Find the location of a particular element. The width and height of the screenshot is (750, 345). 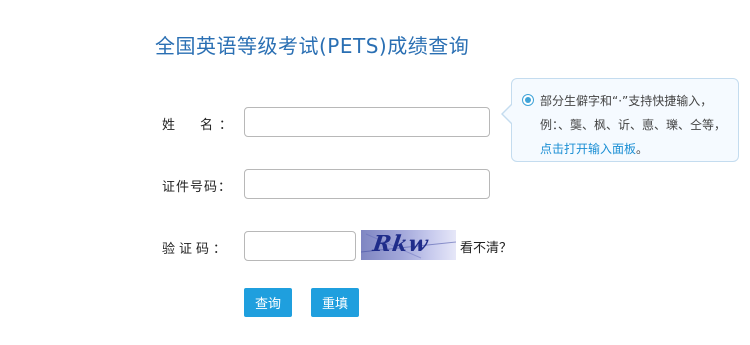

captcha-label: 验证码： is located at coordinates (196, 249).